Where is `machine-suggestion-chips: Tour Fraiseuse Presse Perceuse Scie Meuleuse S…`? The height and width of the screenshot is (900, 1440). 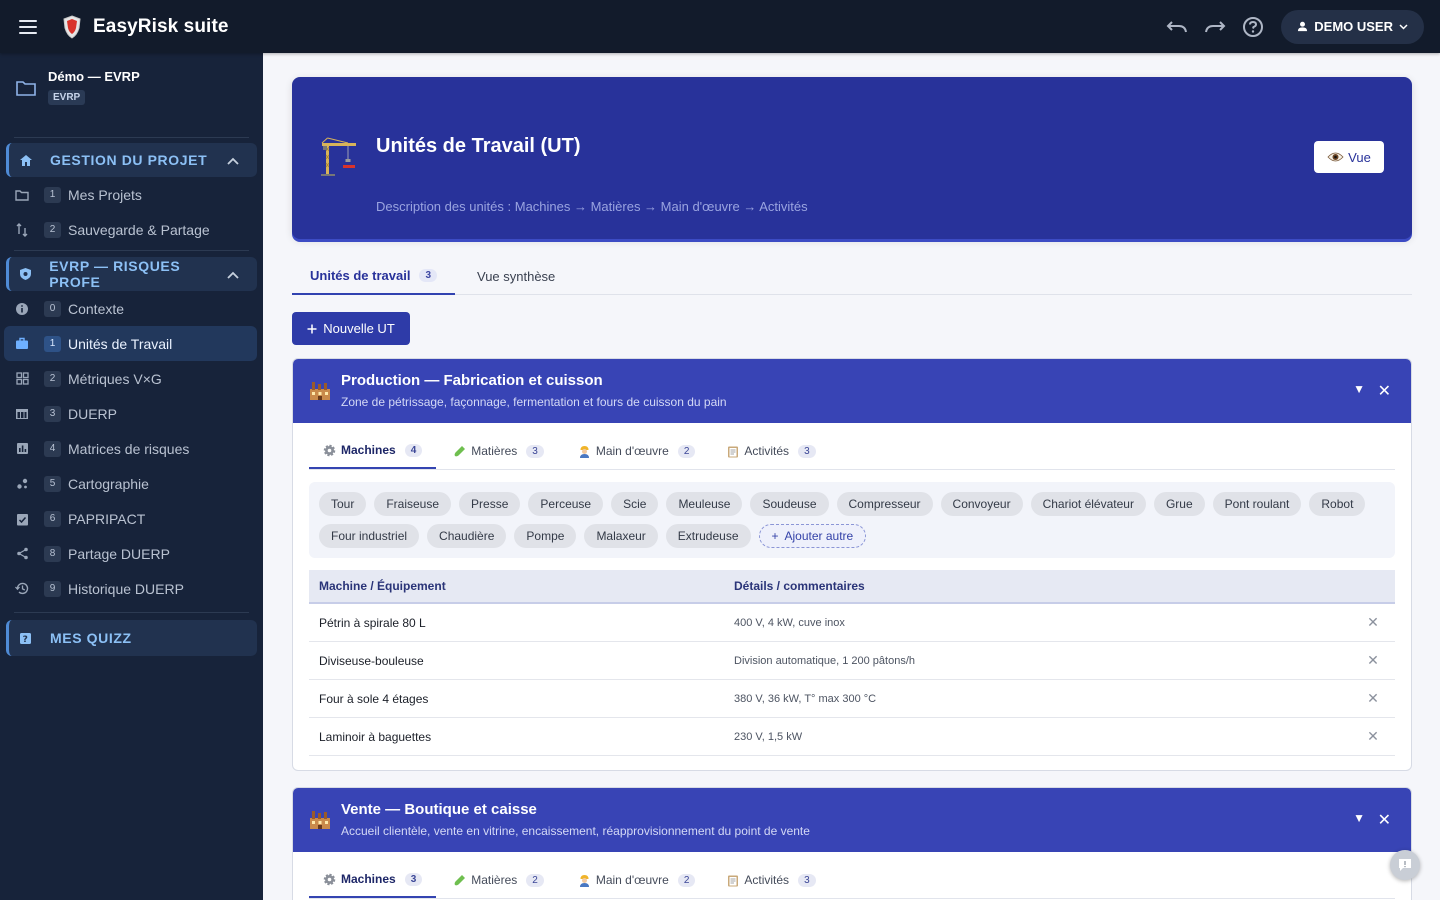 machine-suggestion-chips: Tour Fraiseuse Presse Perceuse Scie Meuleuse S… is located at coordinates (852, 520).